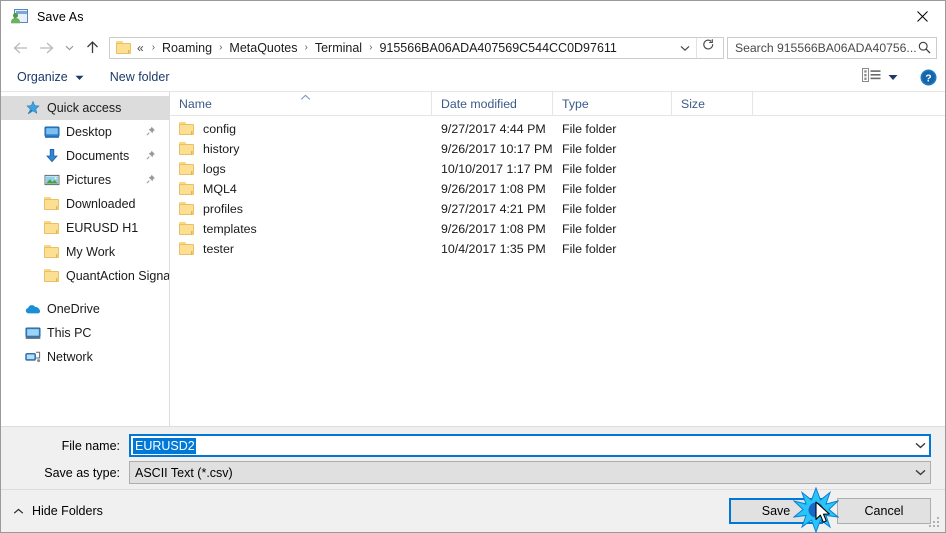  What do you see at coordinates (575, 103) in the screenshot?
I see `column-header-label: Type` at bounding box center [575, 103].